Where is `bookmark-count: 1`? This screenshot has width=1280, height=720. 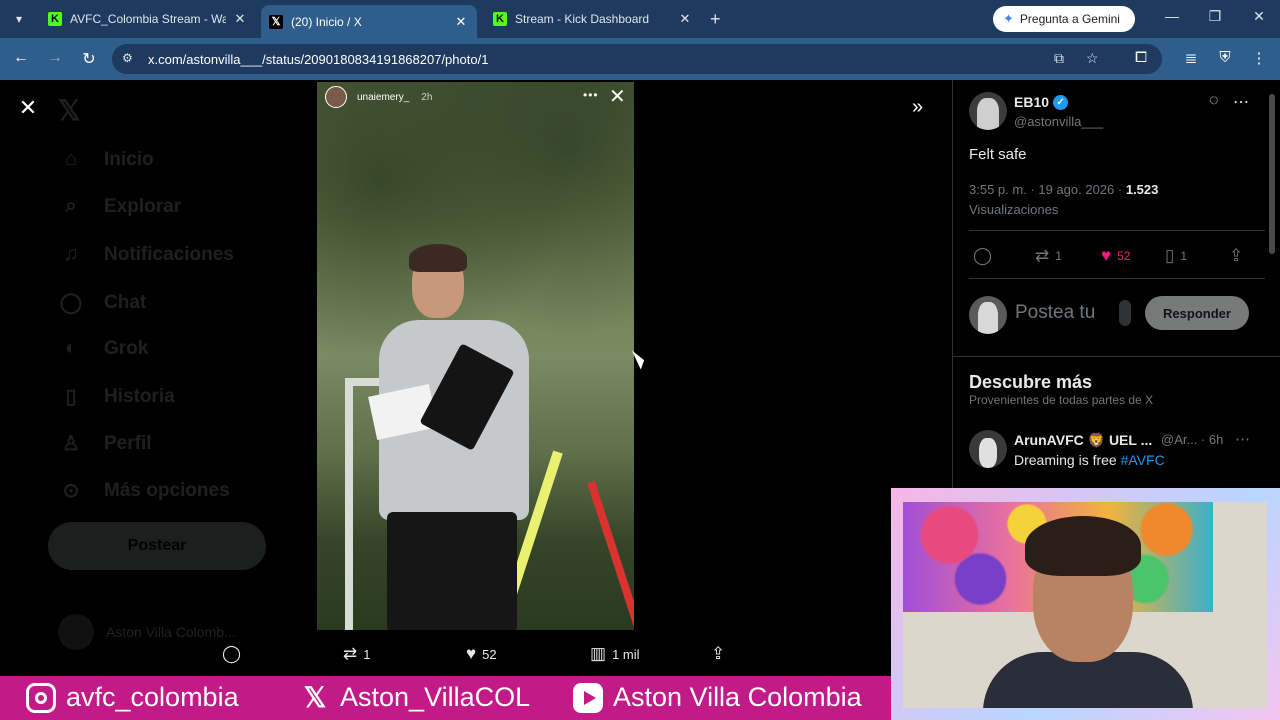 bookmark-count: 1 is located at coordinates (1184, 256).